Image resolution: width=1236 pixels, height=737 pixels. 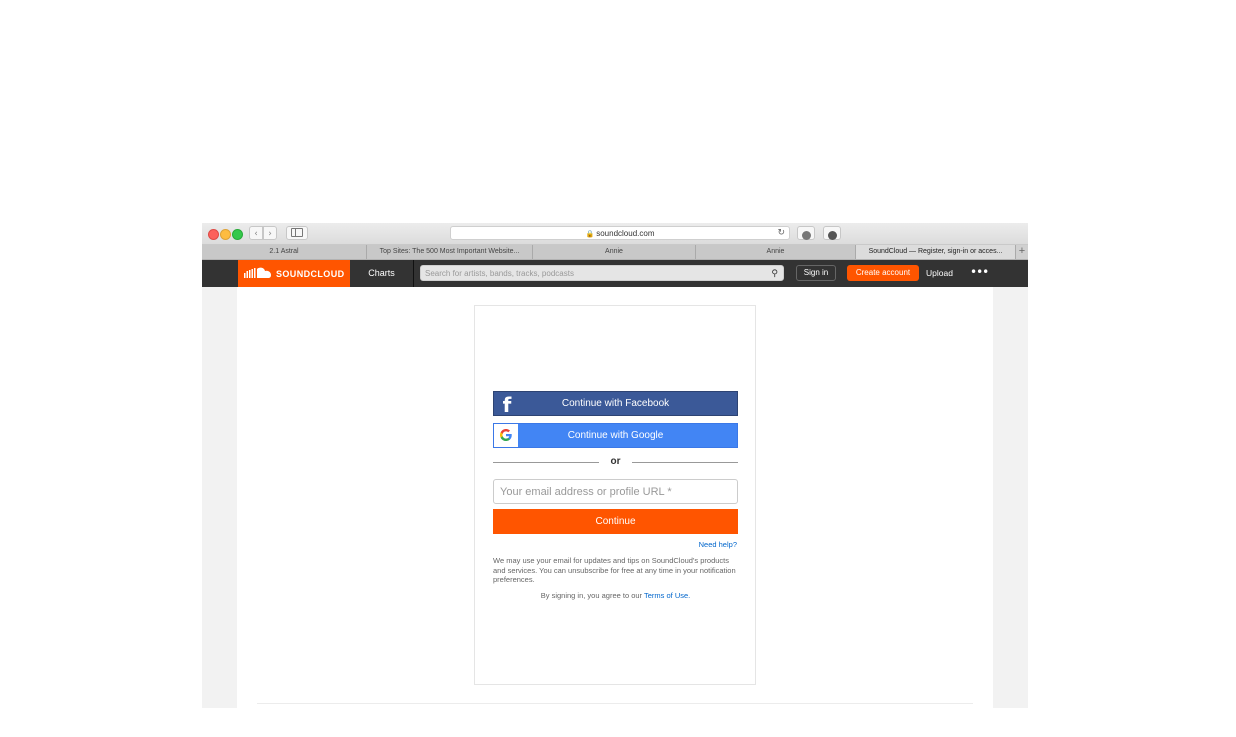 What do you see at coordinates (213, 234) in the screenshot?
I see `close-window-button` at bounding box center [213, 234].